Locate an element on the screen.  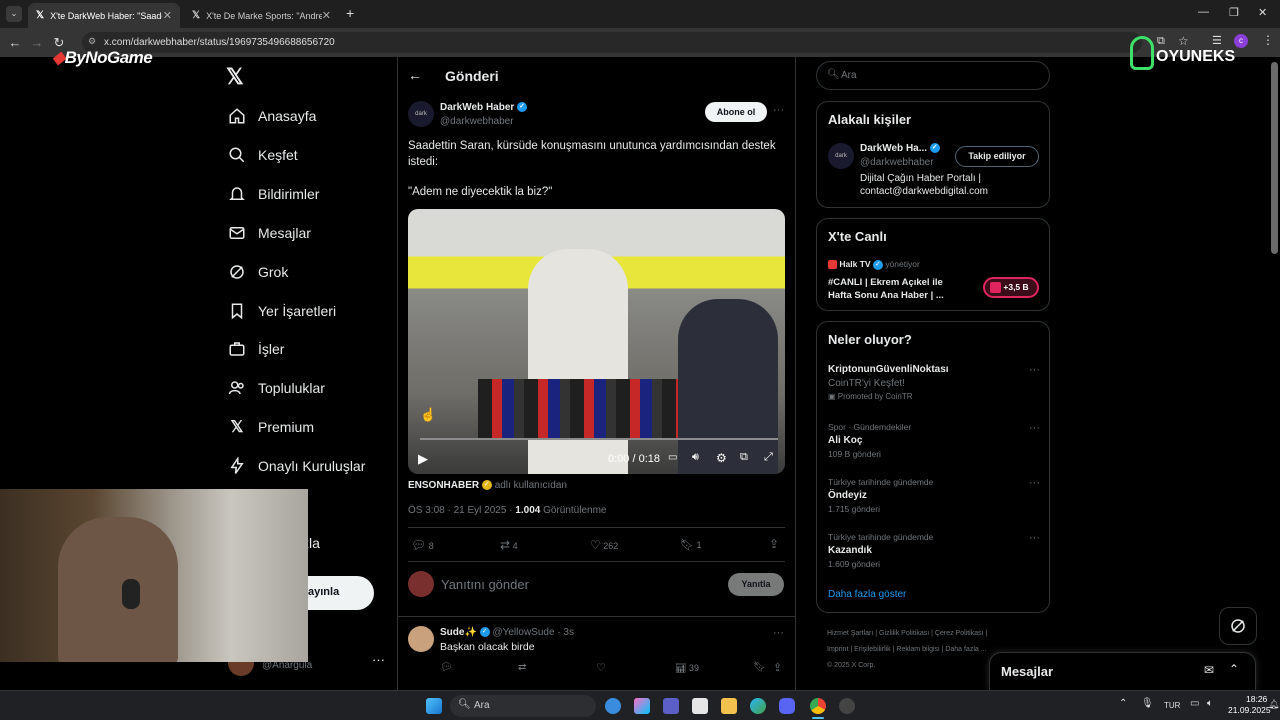
nav-jobs: İşler is located at coordinates (256, 349).